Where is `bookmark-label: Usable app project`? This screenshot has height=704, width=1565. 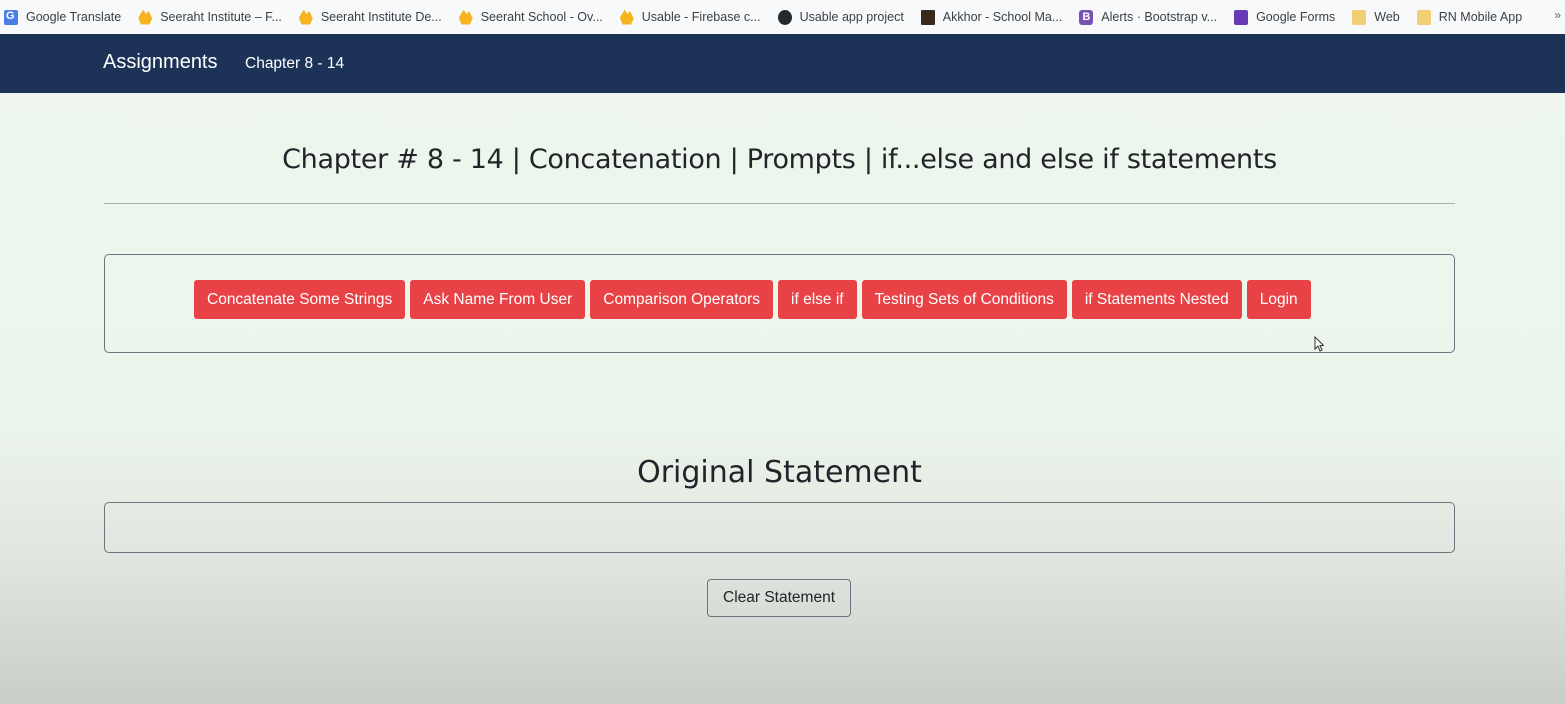
bookmark-label: Usable app project is located at coordinates (851, 17).